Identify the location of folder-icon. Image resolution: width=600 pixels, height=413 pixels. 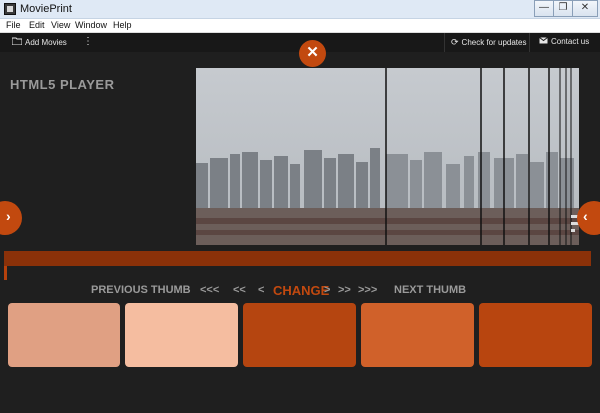
(17, 42).